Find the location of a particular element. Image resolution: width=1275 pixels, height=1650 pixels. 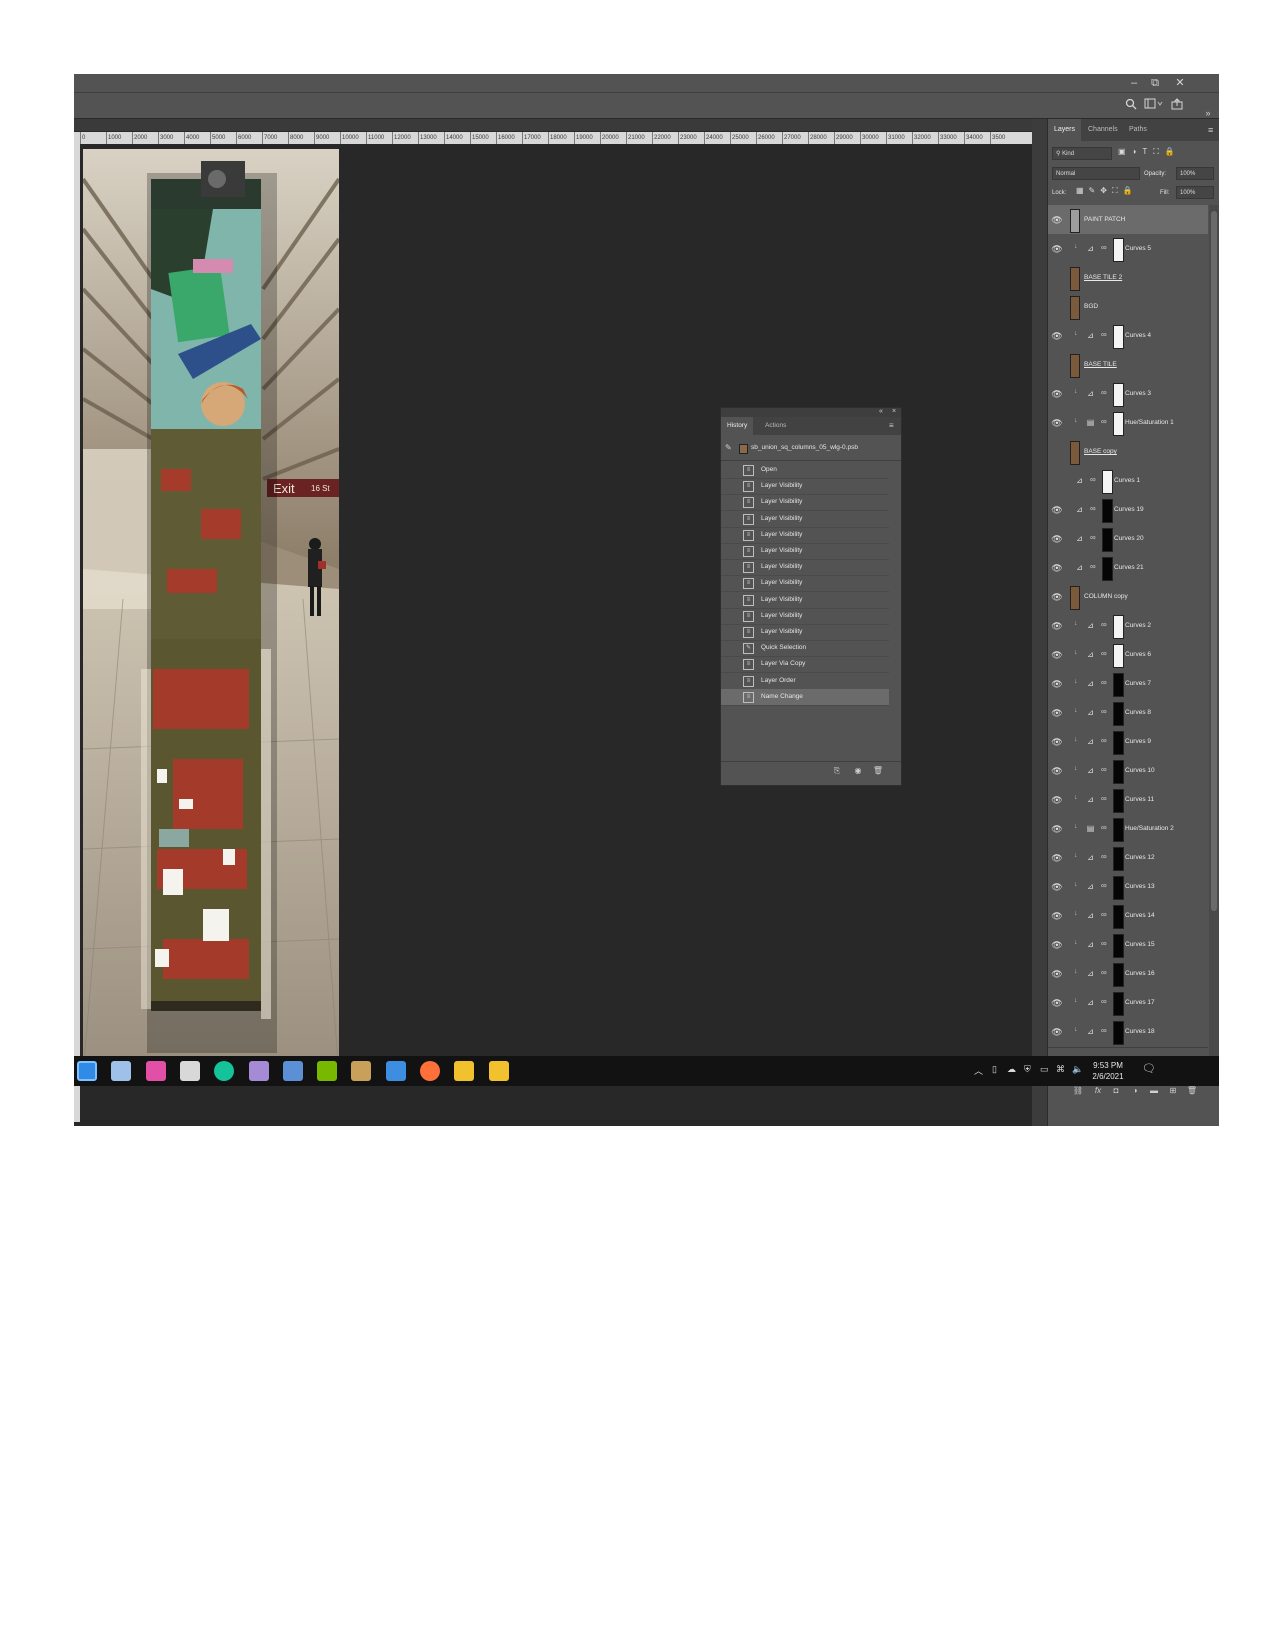

app-launcher-icon is located at coordinates (87, 1071).